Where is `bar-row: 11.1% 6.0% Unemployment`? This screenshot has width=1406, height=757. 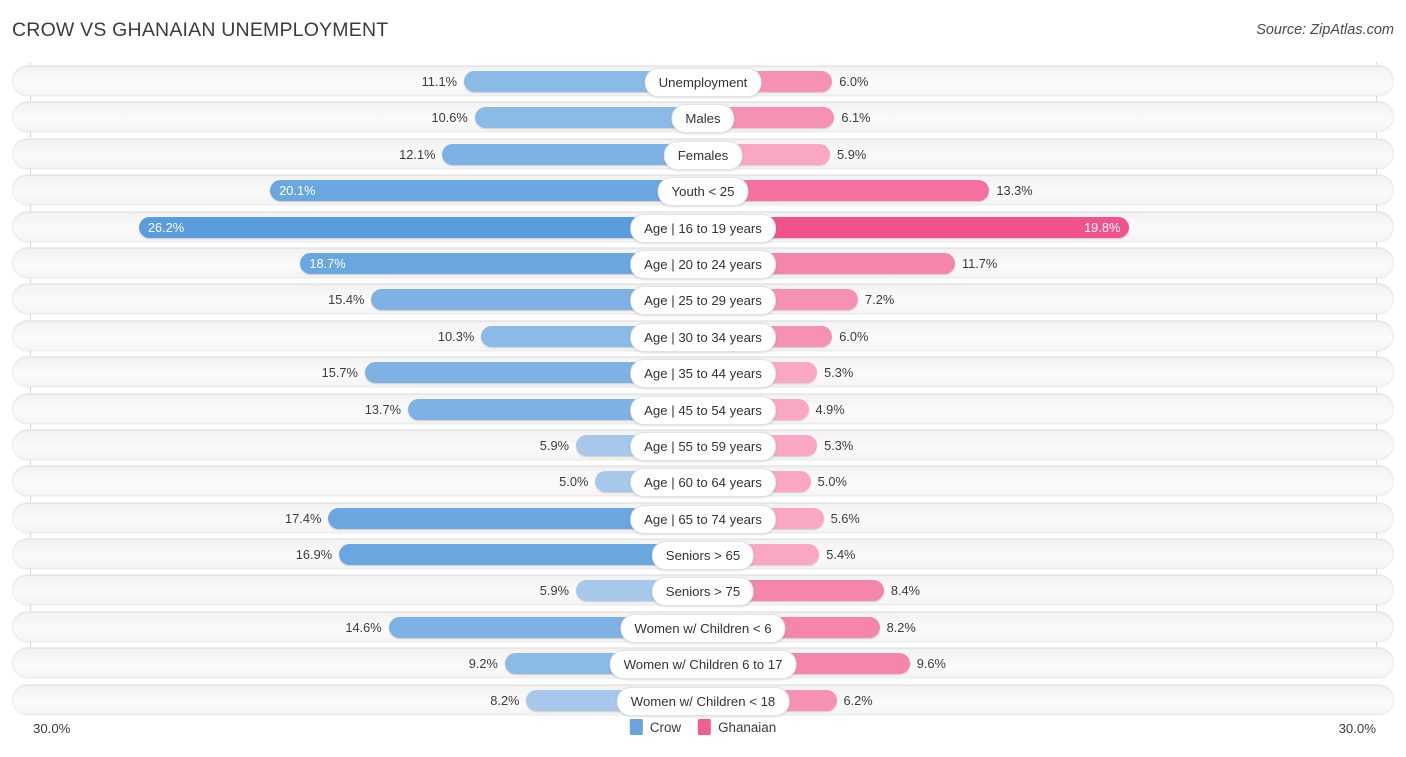 bar-row: 11.1% 6.0% Unemployment is located at coordinates (703, 81).